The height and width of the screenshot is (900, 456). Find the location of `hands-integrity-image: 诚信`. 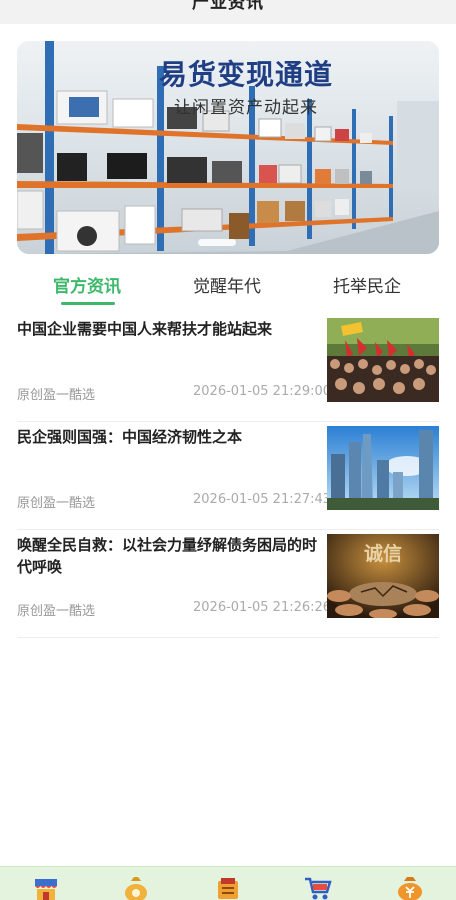

hands-integrity-image: 诚信 is located at coordinates (383, 576).